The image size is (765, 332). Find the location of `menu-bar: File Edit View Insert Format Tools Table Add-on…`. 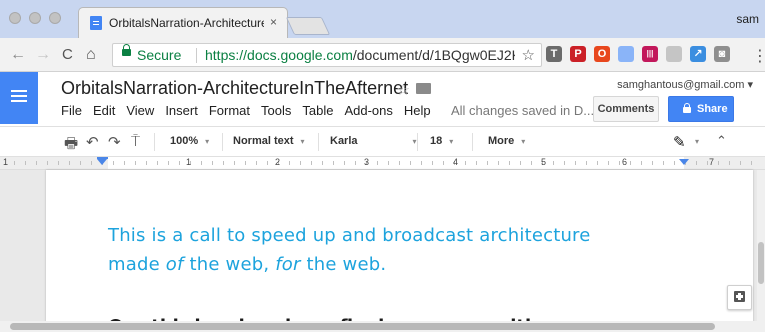

menu-bar: File Edit View Insert Format Tools Table Add-on… is located at coordinates (251, 110).